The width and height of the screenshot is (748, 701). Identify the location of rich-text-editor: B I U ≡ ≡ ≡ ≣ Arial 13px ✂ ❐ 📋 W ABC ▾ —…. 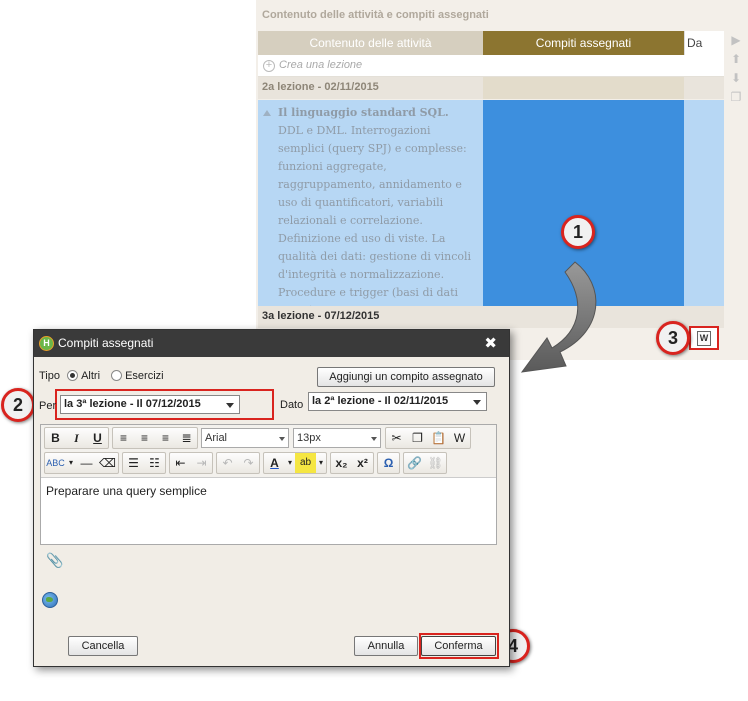
(268, 484).